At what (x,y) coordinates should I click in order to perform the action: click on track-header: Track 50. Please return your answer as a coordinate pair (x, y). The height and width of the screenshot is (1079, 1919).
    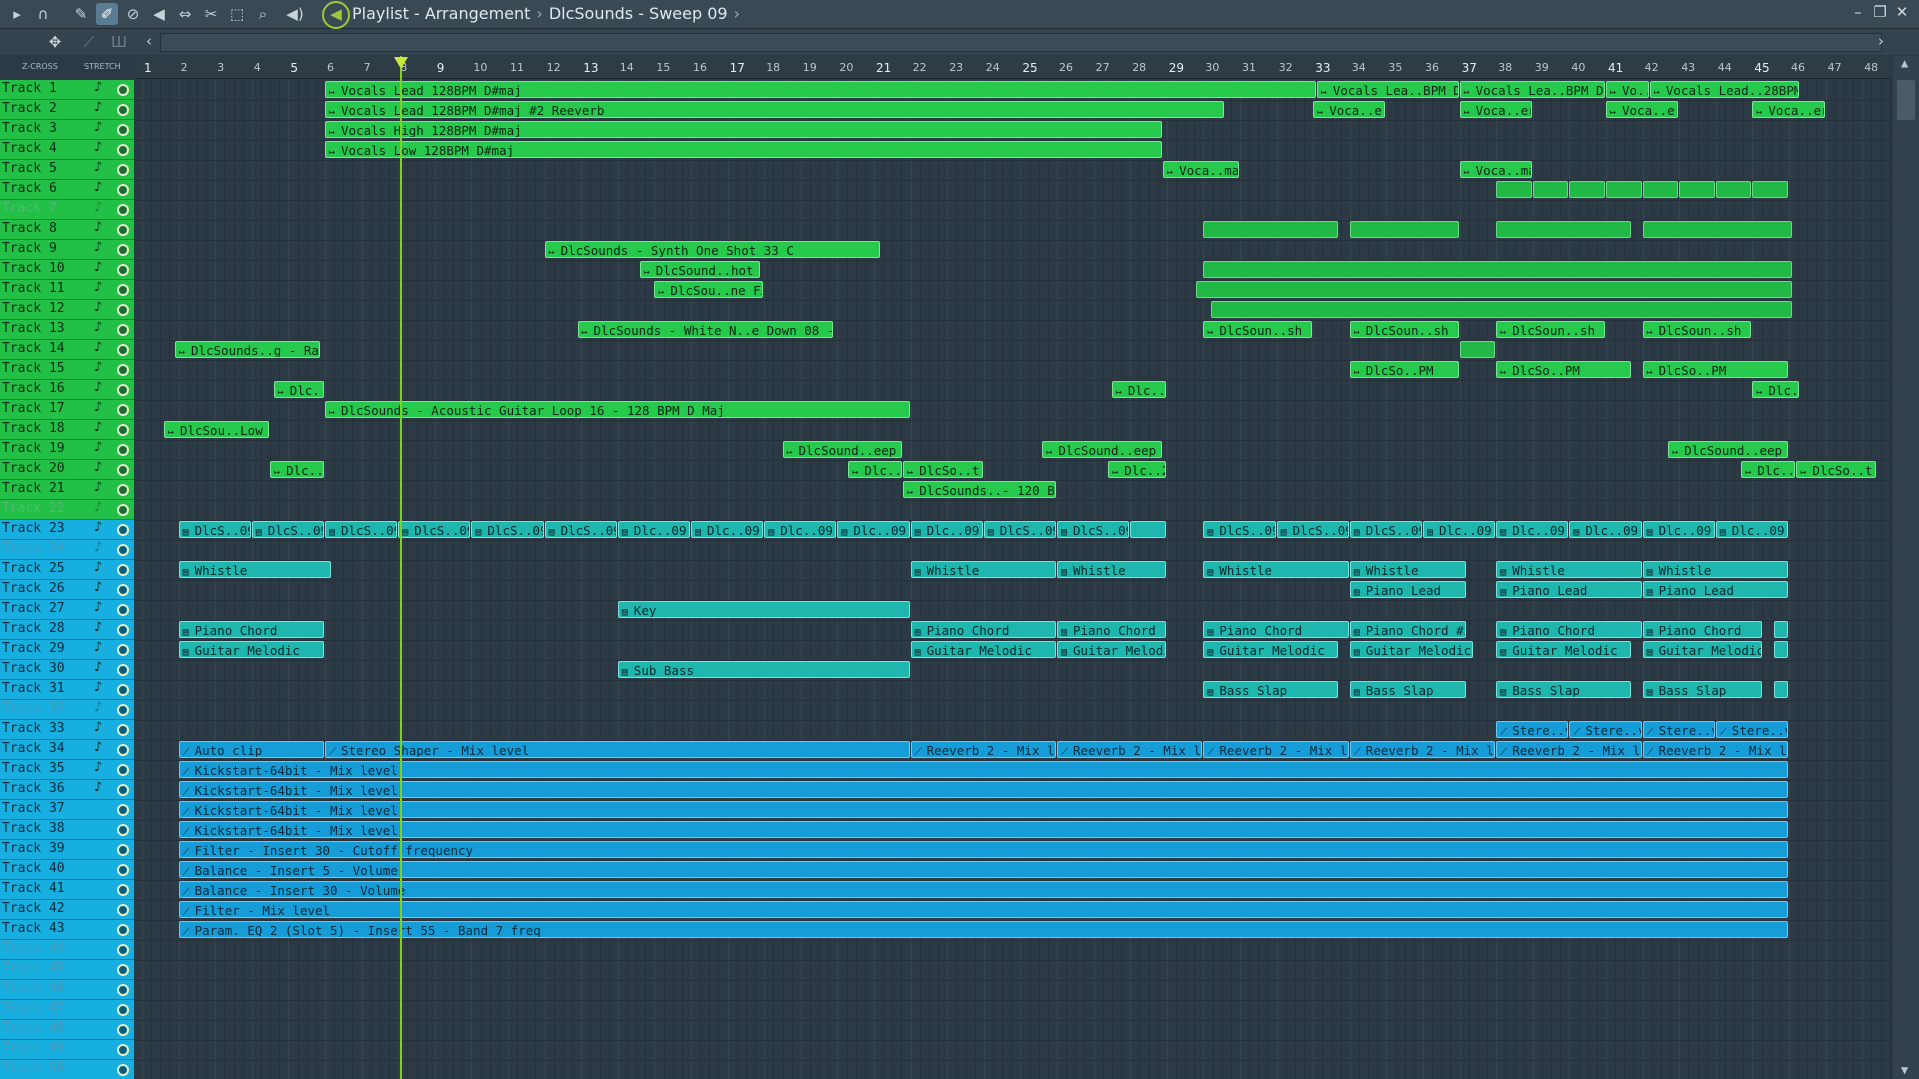
    Looking at the image, I should click on (67, 1069).